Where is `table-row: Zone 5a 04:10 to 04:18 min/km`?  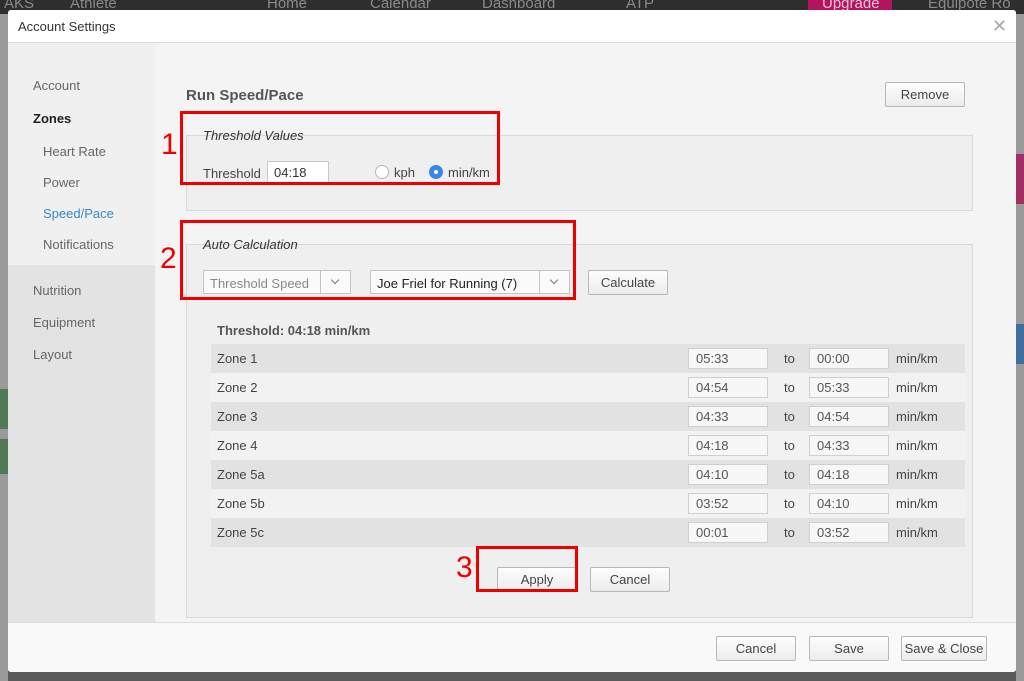 table-row: Zone 5a 04:10 to 04:18 min/km is located at coordinates (588, 474).